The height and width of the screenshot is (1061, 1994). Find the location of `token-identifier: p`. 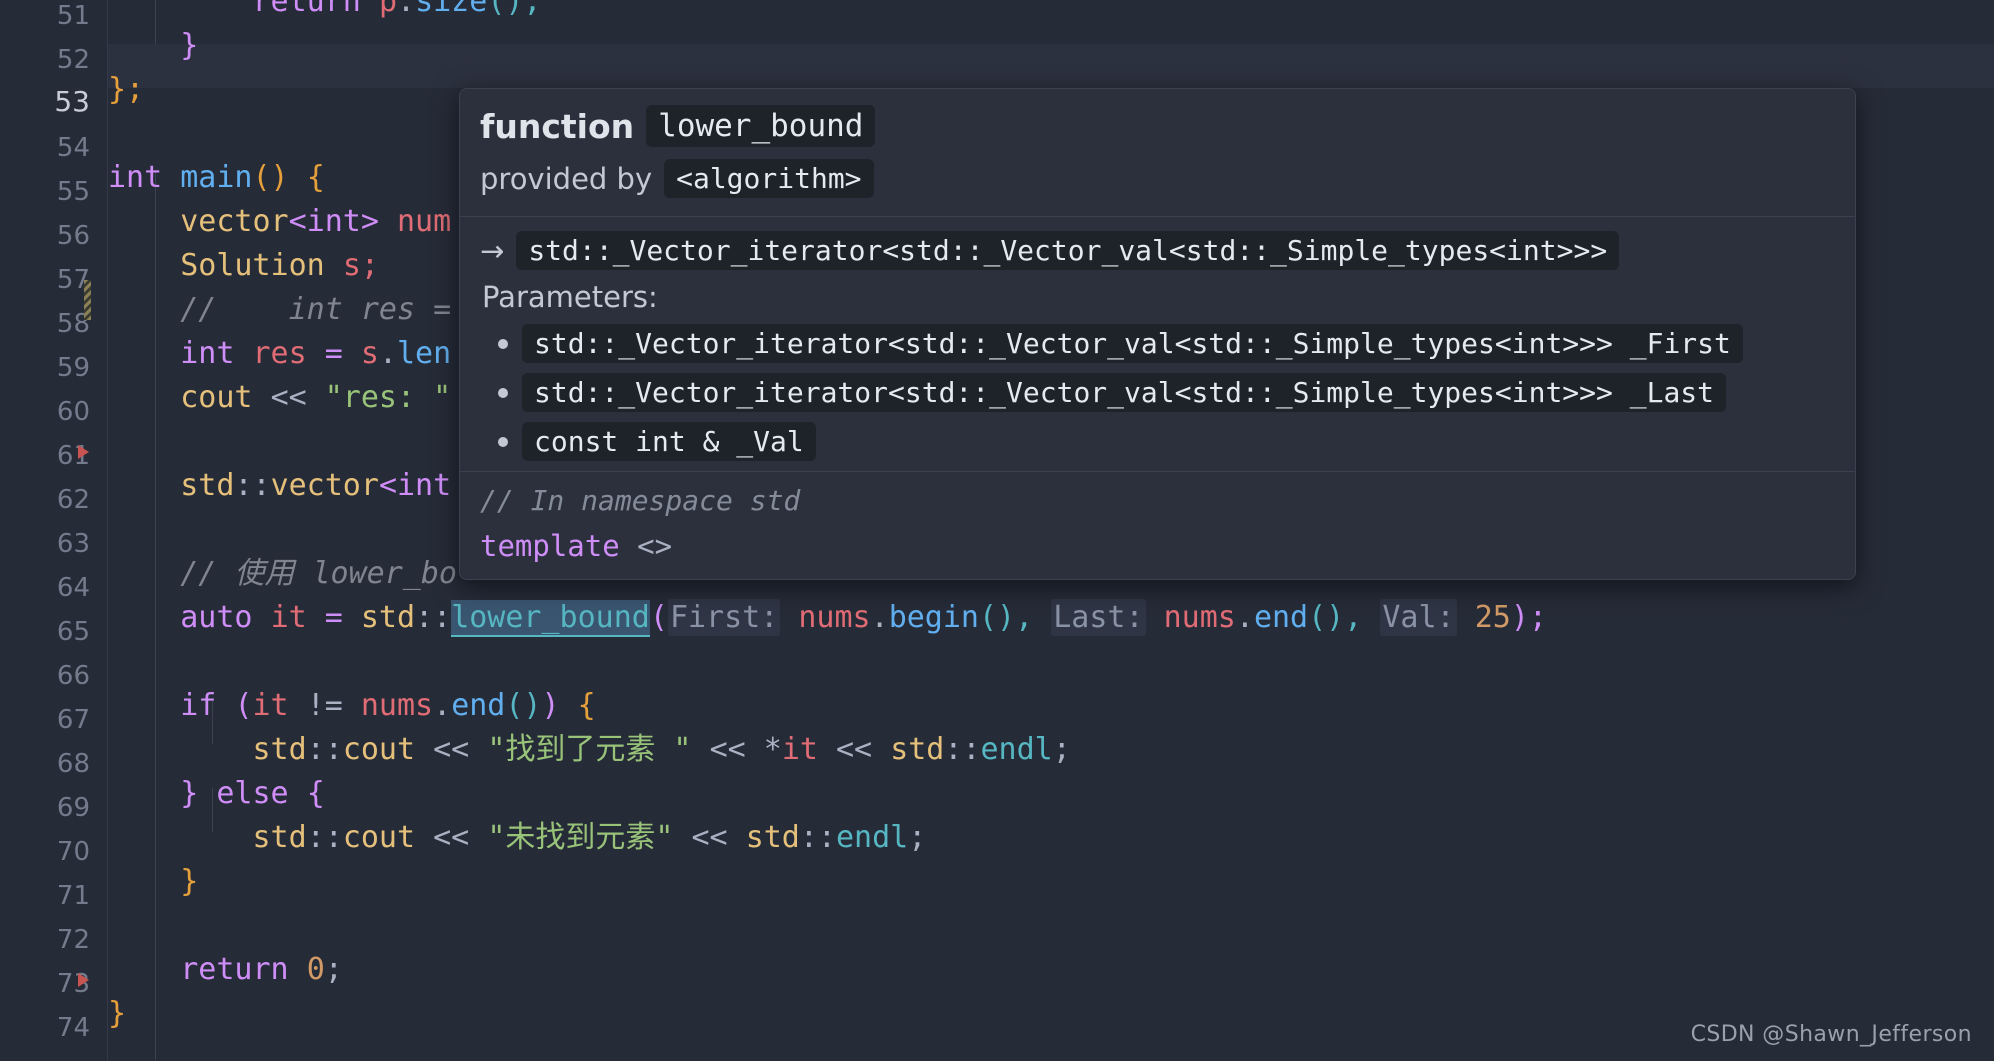

token-identifier: p is located at coordinates (387, 9).